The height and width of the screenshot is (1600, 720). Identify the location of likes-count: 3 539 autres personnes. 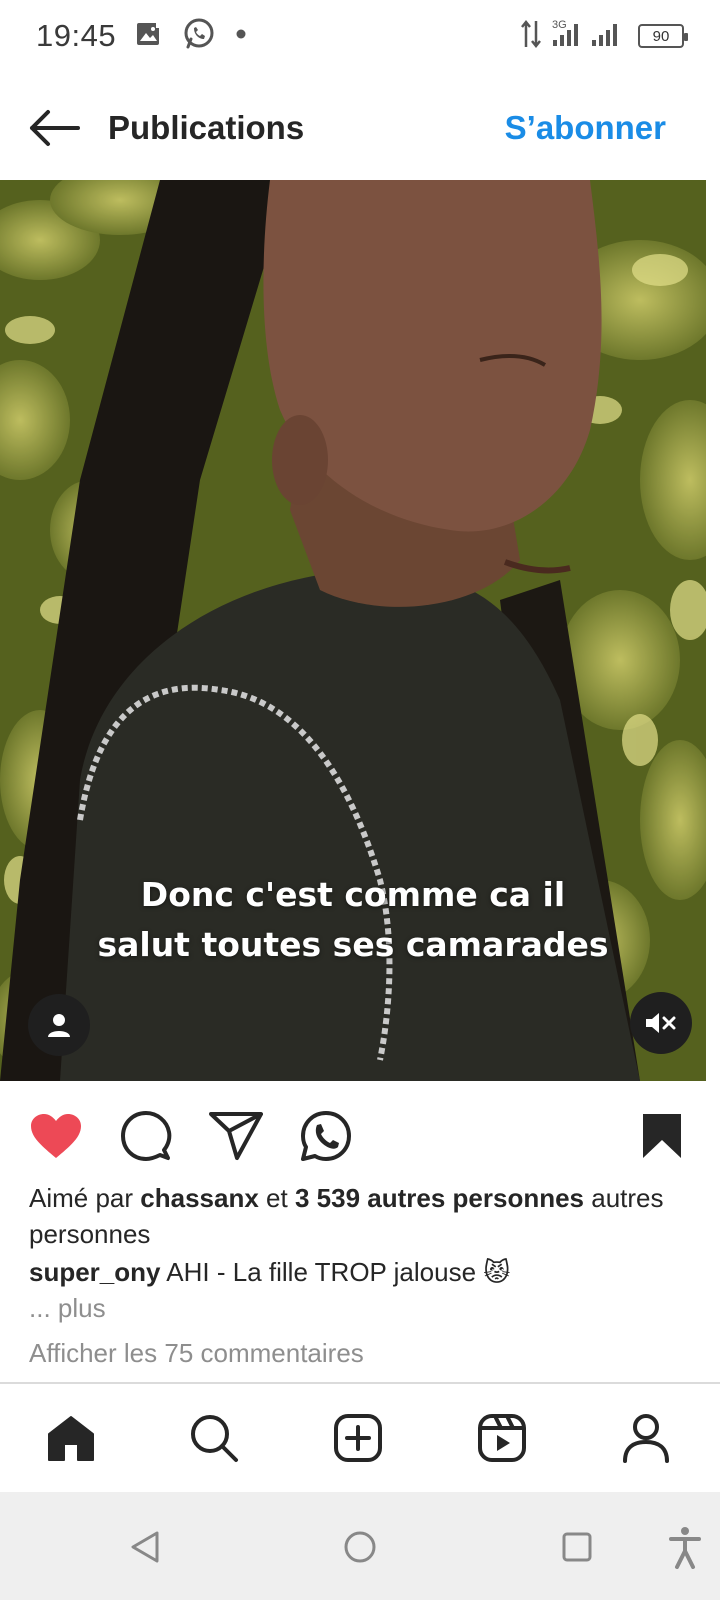
(439, 1198).